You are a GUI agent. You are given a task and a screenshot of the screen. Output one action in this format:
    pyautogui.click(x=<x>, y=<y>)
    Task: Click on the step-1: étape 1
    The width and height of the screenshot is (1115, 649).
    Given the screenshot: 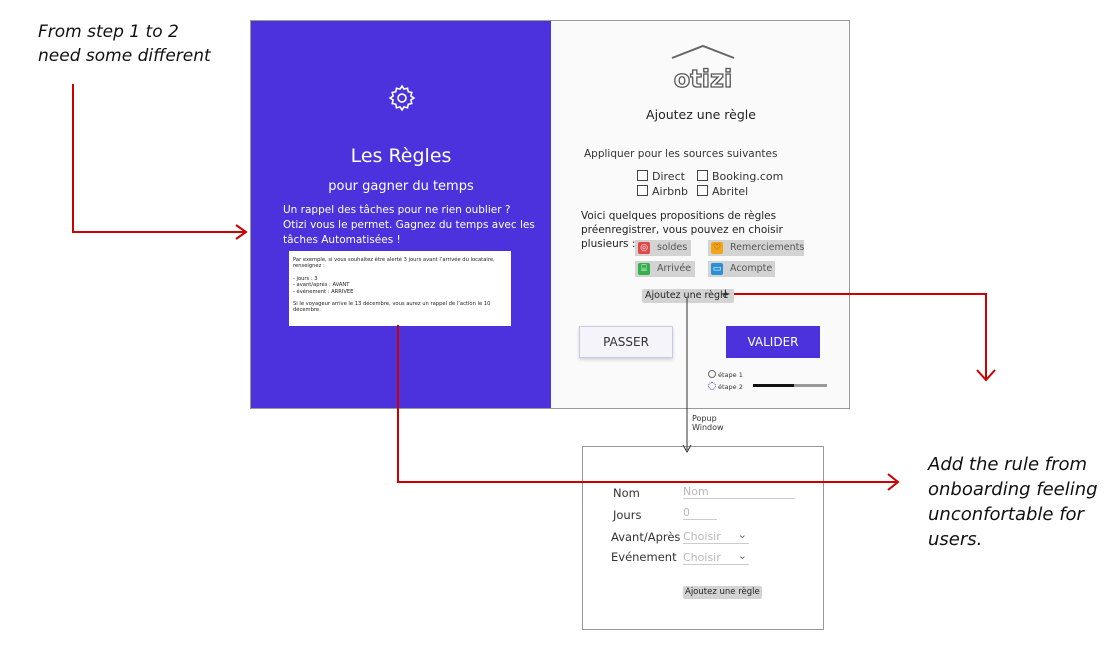 What is the action you would take?
    pyautogui.click(x=725, y=374)
    